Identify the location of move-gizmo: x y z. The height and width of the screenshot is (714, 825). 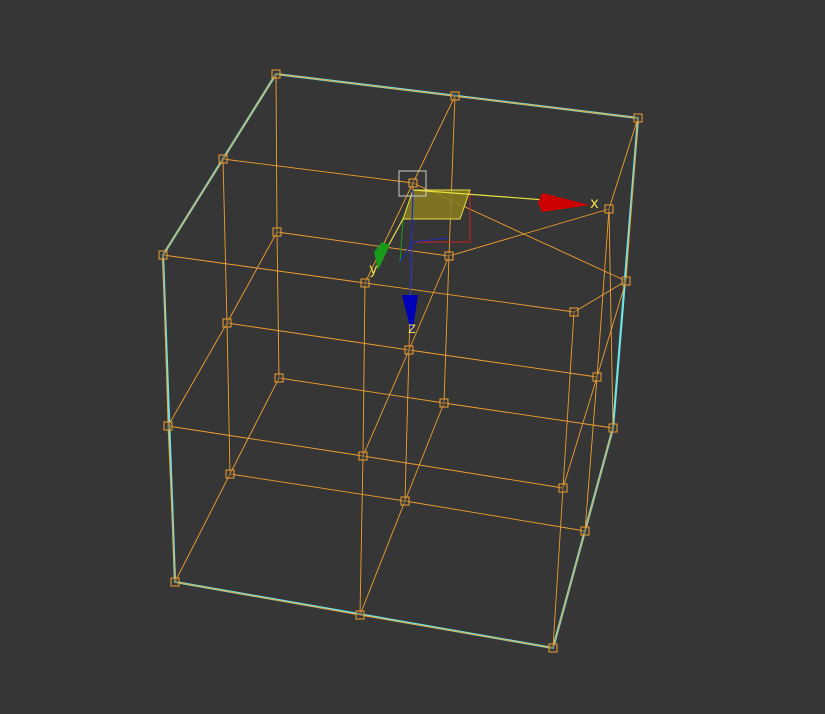
(484, 253).